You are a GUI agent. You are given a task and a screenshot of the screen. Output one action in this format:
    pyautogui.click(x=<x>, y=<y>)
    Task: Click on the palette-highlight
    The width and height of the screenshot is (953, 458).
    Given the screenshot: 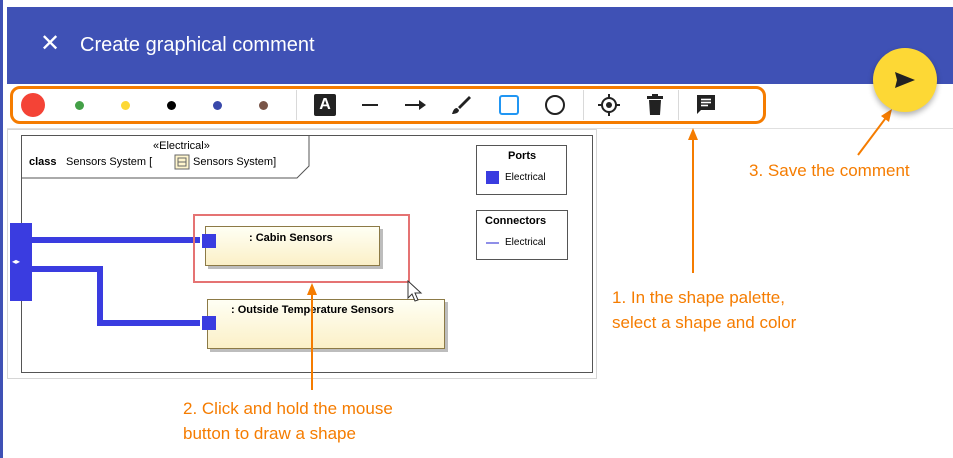 What is the action you would take?
    pyautogui.click(x=388, y=105)
    